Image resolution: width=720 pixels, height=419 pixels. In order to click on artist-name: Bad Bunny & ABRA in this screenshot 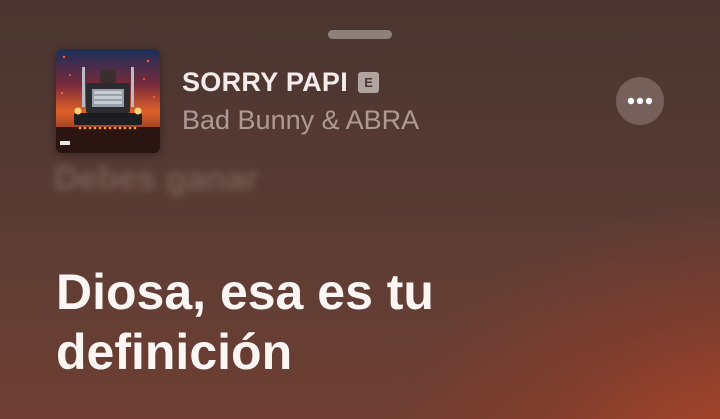, I will do `click(300, 120)`.